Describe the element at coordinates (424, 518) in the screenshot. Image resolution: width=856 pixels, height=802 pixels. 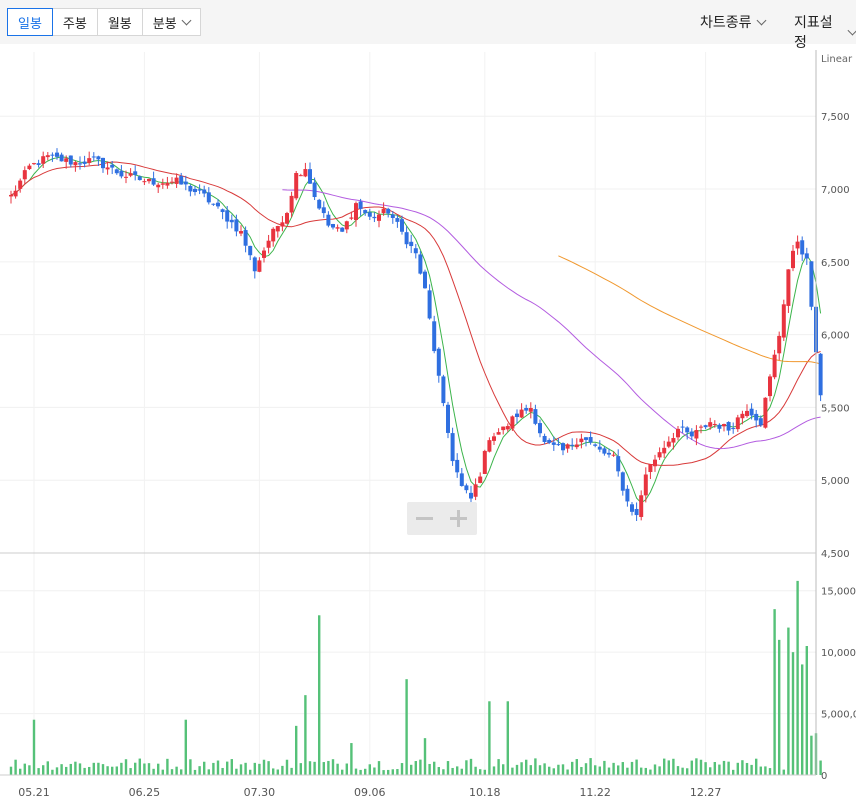
I see `zoom-out-button` at that location.